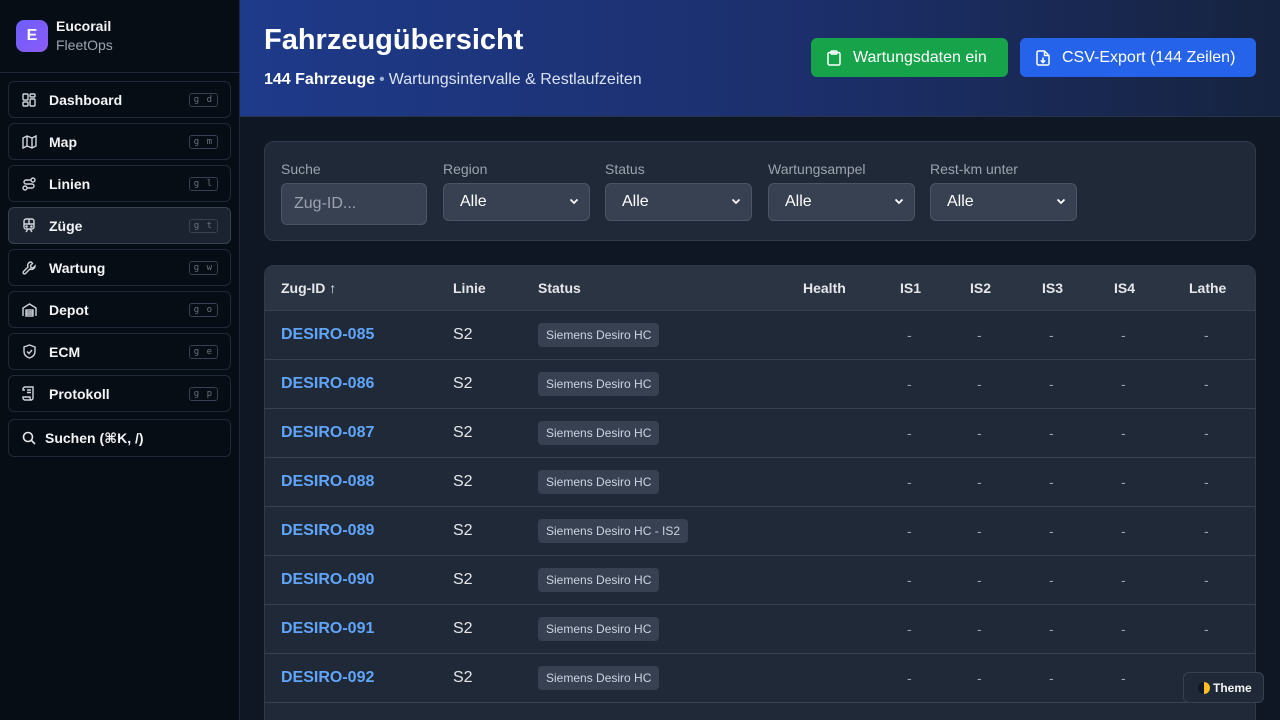 This screenshot has height=720, width=1280. Describe the element at coordinates (203, 99) in the screenshot. I see `shortcut-hint: g d` at that location.